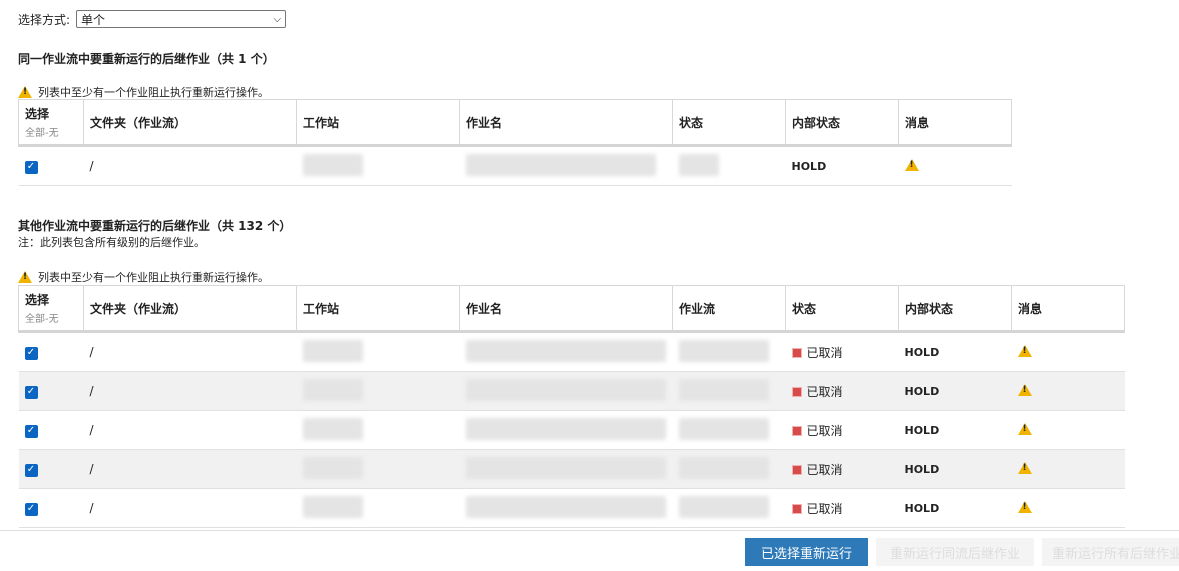 The image size is (1179, 571). I want to click on rerun-same-flow-button: 重新运行同流后继作业, so click(955, 552).